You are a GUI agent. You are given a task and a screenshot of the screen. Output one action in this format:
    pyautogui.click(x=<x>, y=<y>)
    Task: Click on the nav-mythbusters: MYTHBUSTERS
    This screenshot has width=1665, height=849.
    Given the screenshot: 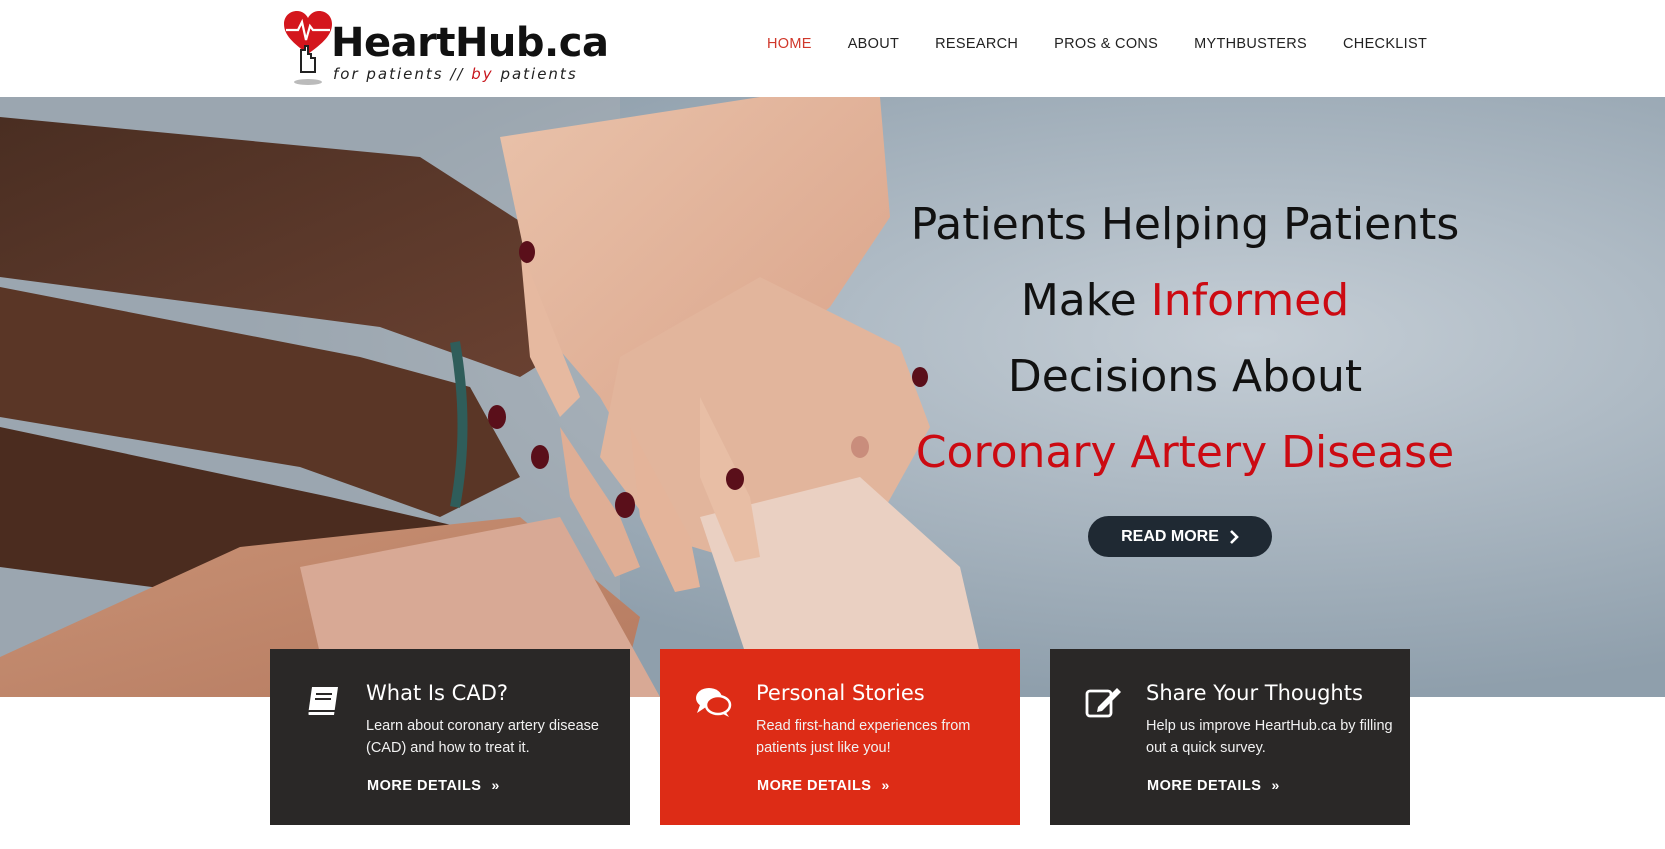 What is the action you would take?
    pyautogui.click(x=1250, y=44)
    